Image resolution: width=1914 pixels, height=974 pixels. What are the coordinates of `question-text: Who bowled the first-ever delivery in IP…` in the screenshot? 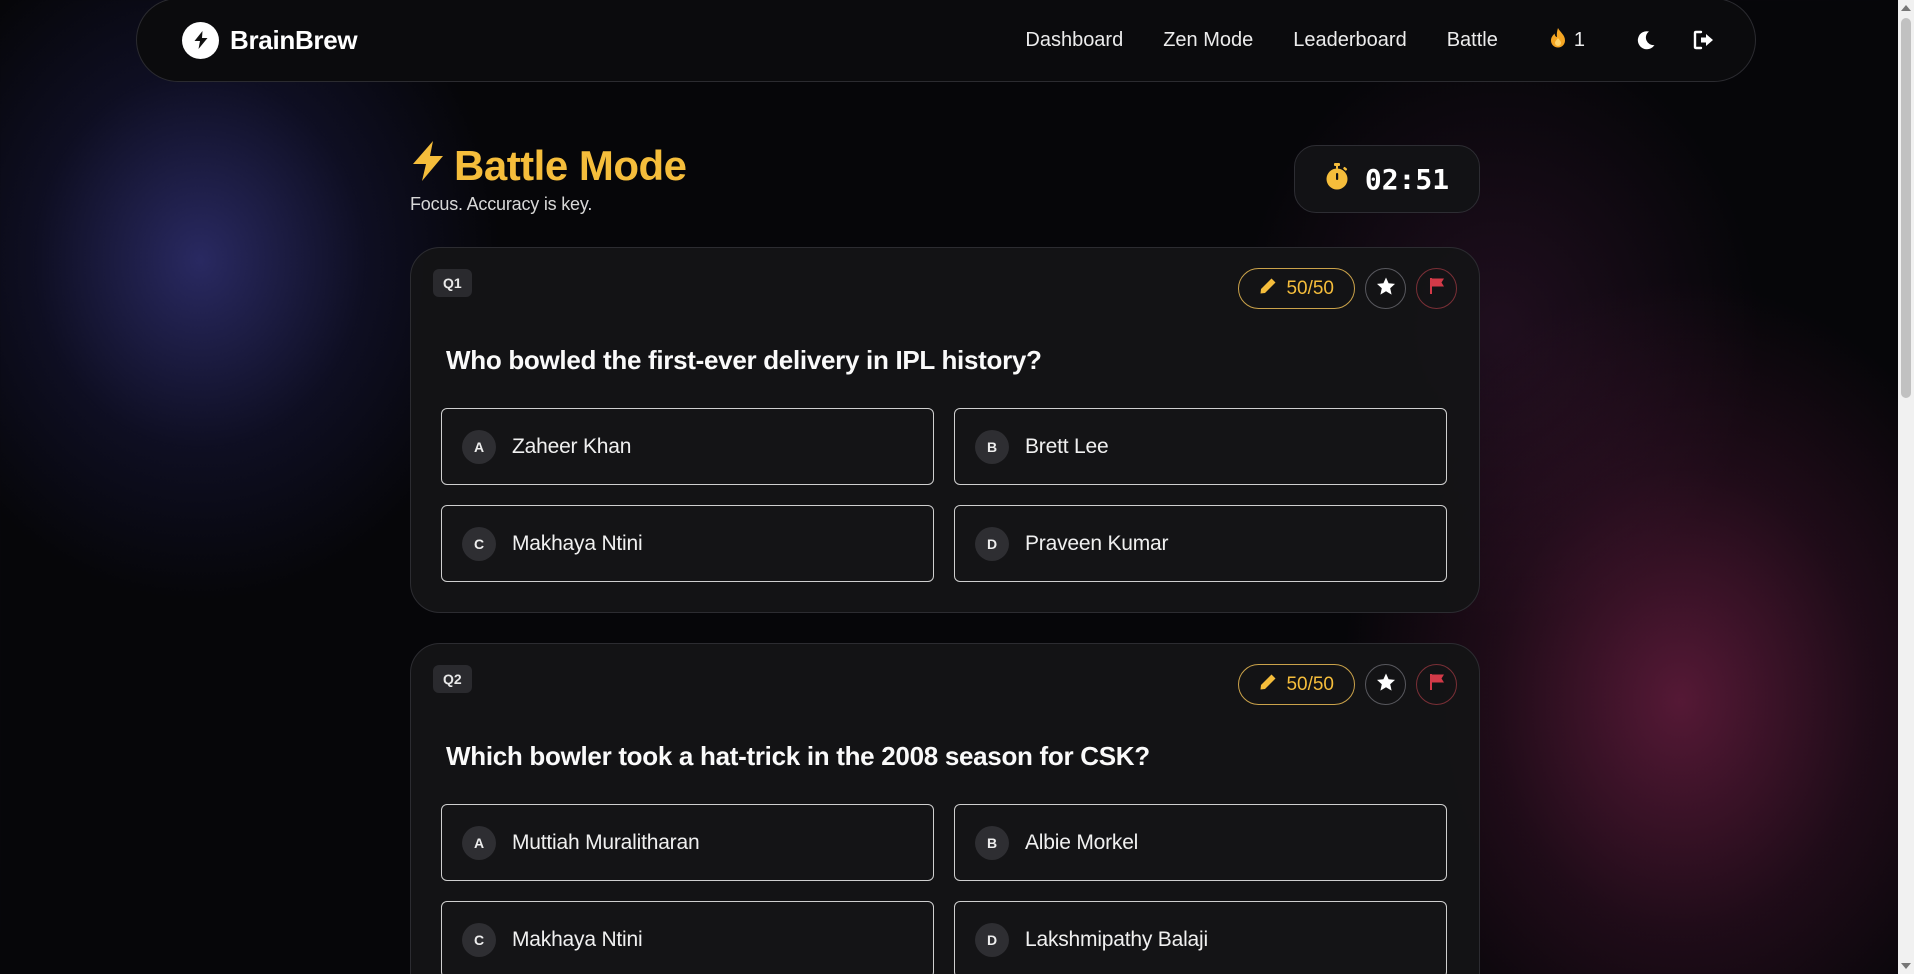 It's located at (744, 360).